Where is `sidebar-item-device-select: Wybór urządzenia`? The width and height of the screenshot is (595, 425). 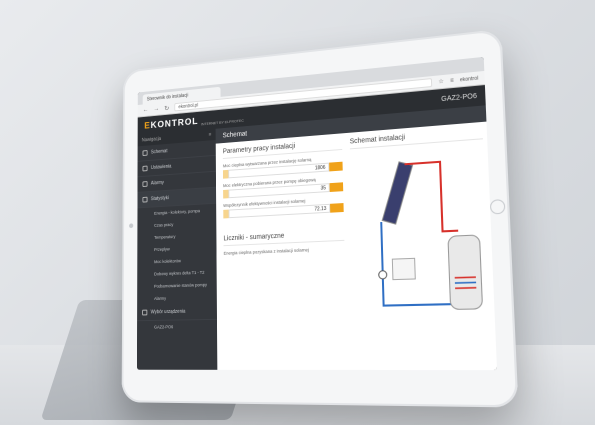 sidebar-item-device-select: Wybór urządzenia is located at coordinates (177, 312).